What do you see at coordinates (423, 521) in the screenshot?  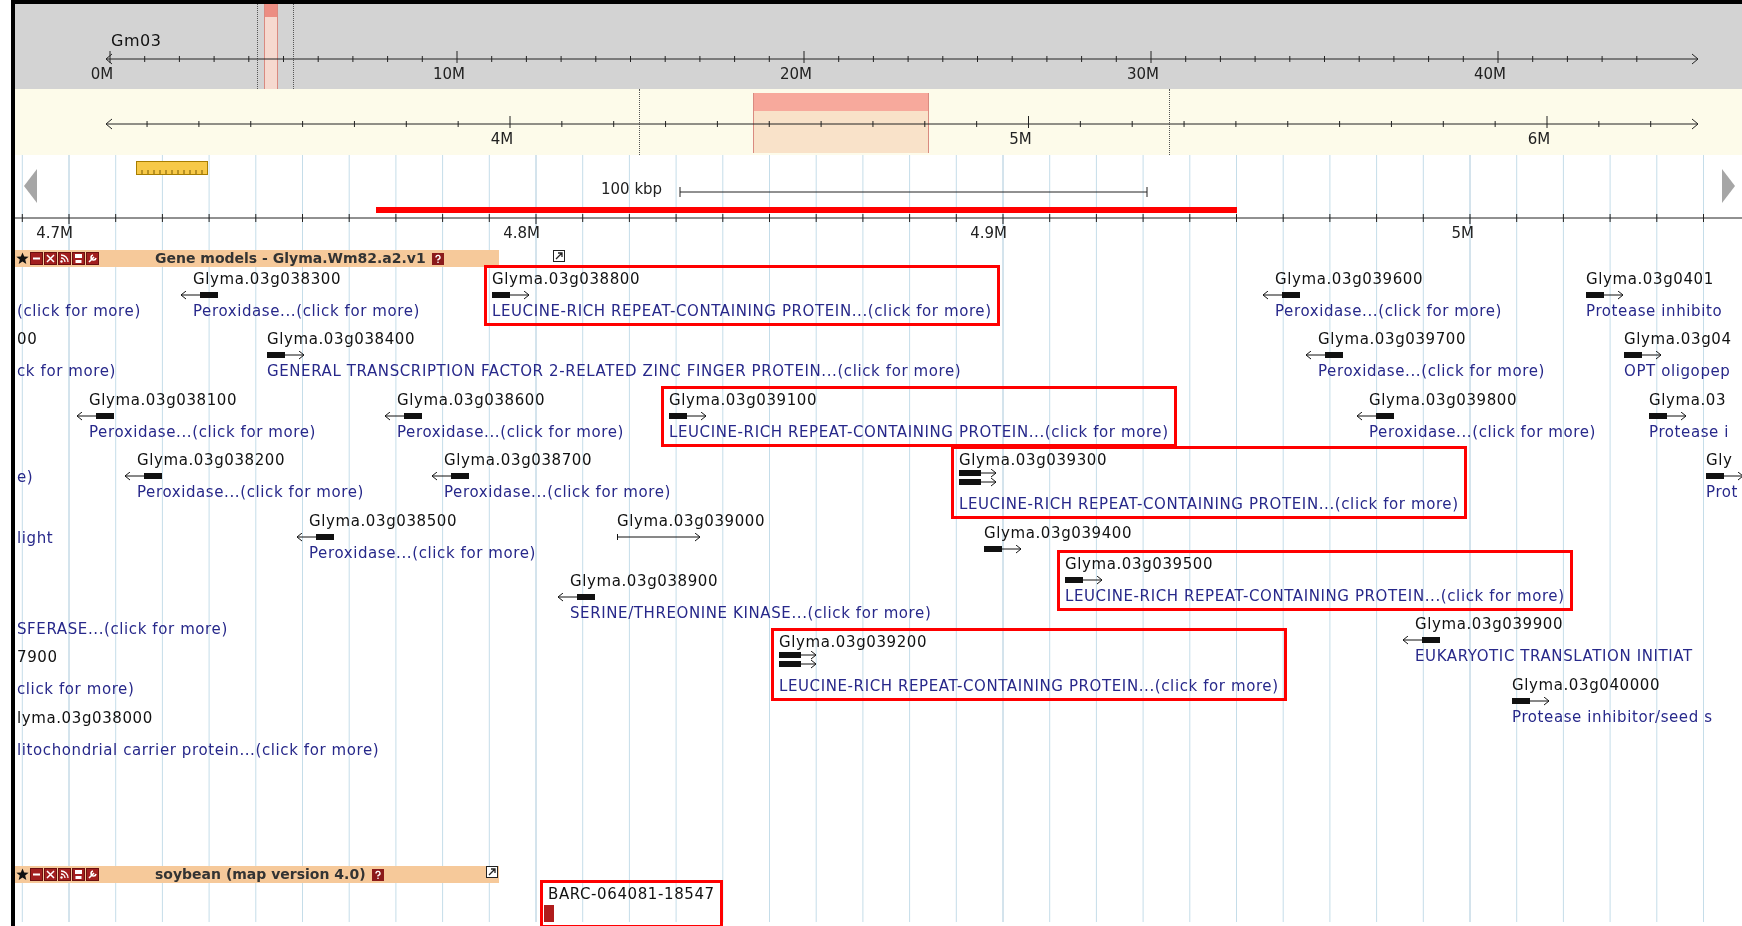 I see `feature-name: Glyma.03g038500` at bounding box center [423, 521].